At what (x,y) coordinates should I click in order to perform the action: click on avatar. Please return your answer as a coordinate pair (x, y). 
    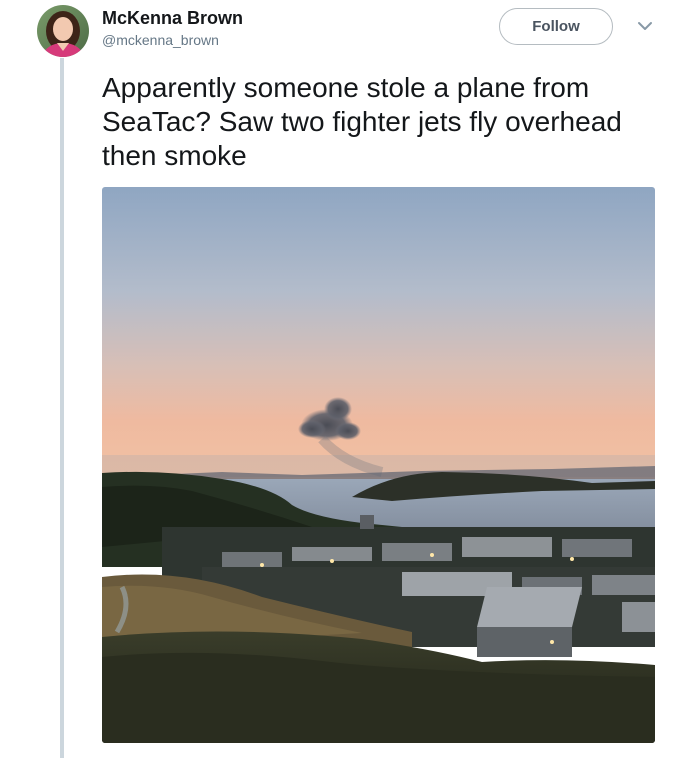
    Looking at the image, I should click on (63, 31).